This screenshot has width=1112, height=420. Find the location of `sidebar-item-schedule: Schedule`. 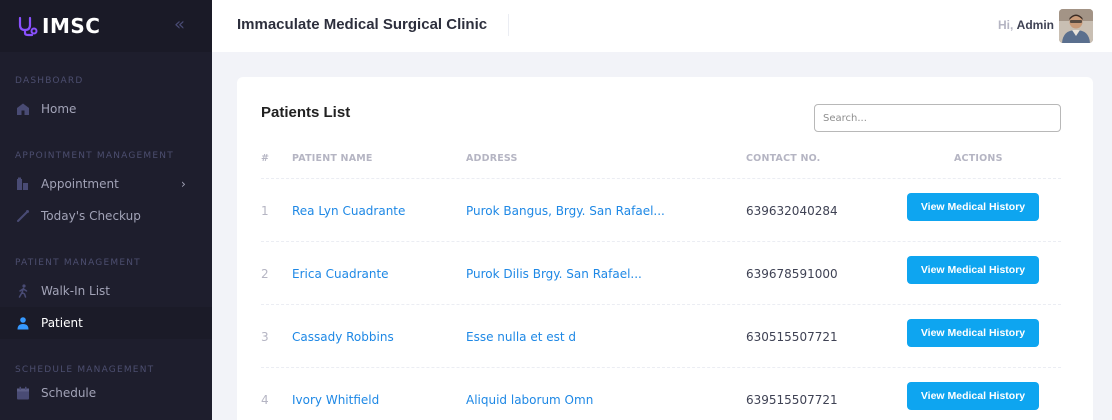

sidebar-item-schedule: Schedule is located at coordinates (106, 393).